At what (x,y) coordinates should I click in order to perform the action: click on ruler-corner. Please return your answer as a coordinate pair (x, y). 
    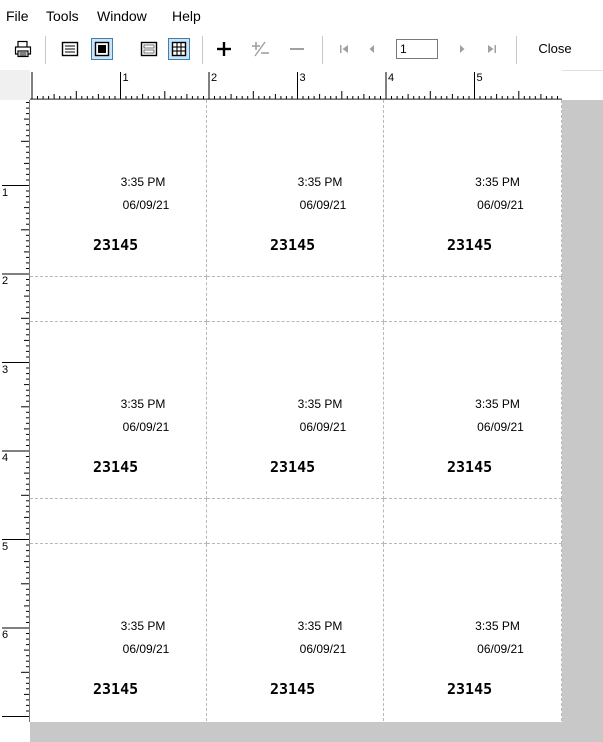
    Looking at the image, I should click on (15, 85).